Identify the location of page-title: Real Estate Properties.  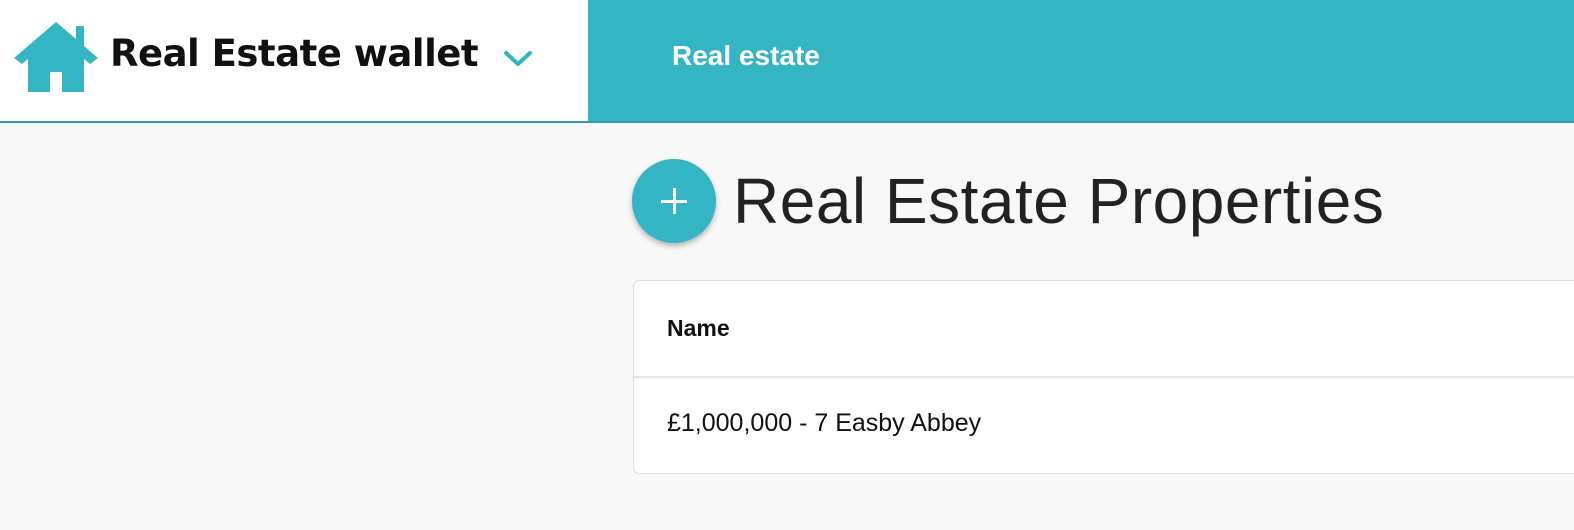
(1059, 201).